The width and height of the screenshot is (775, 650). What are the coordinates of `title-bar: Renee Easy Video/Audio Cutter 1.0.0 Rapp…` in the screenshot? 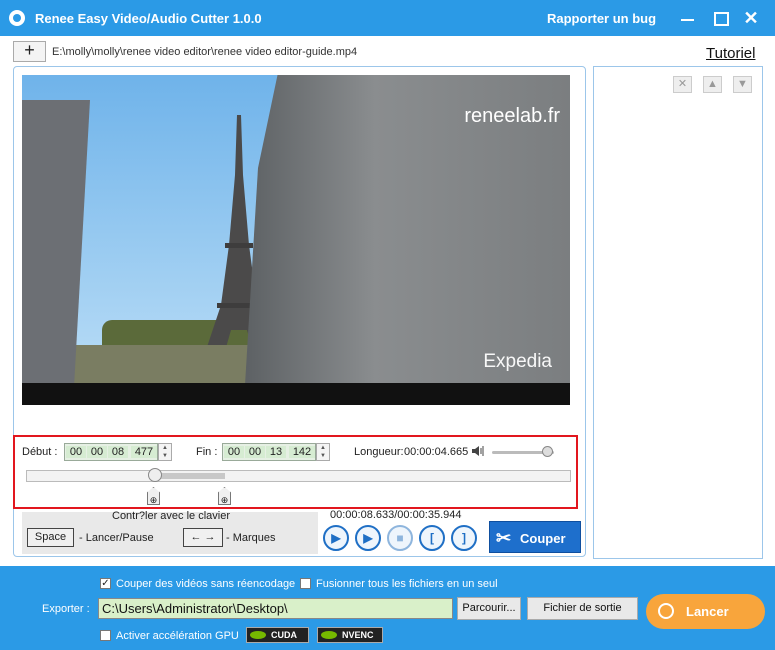 It's located at (387, 18).